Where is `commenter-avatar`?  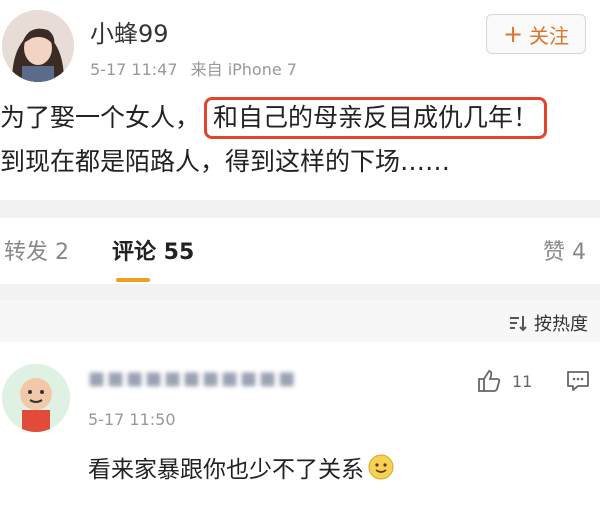
commenter-avatar is located at coordinates (36, 398).